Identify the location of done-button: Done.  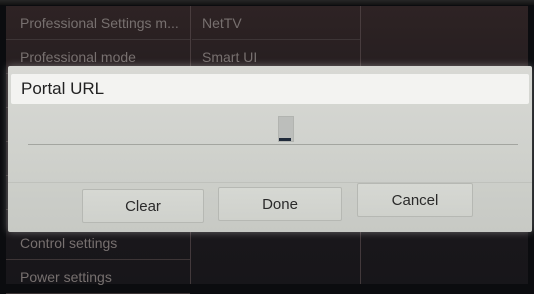
(280, 204).